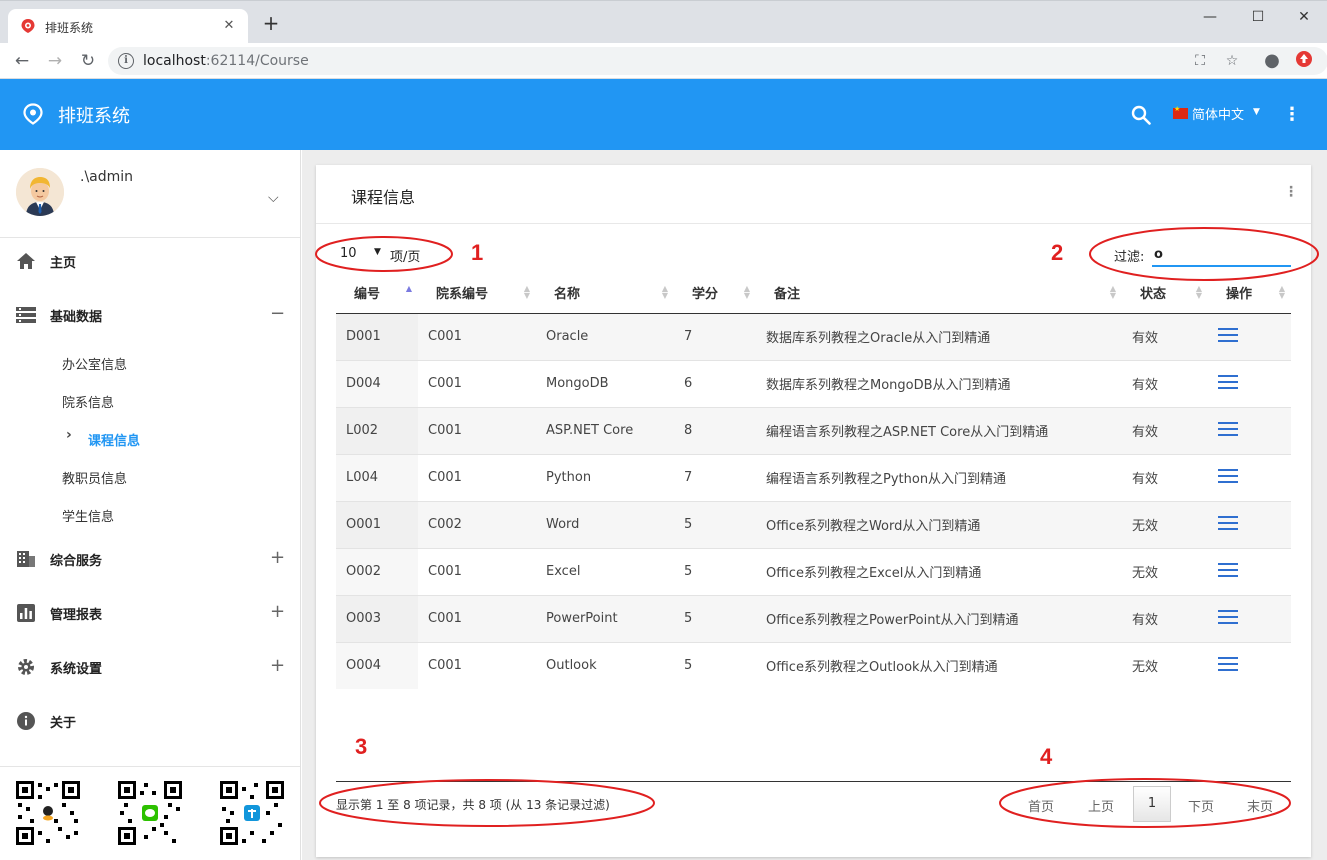 This screenshot has height=860, width=1327. I want to click on forward-icon: →, so click(55, 61).